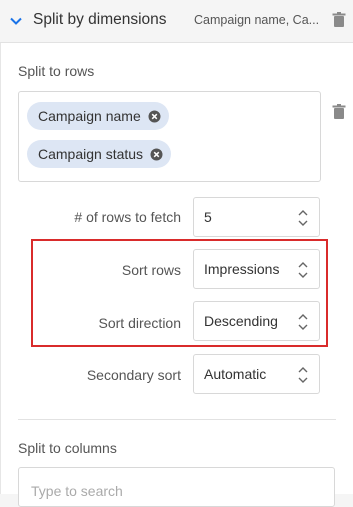 The height and width of the screenshot is (507, 353). What do you see at coordinates (256, 217) in the screenshot?
I see `rows-to-fetch-select: 5` at bounding box center [256, 217].